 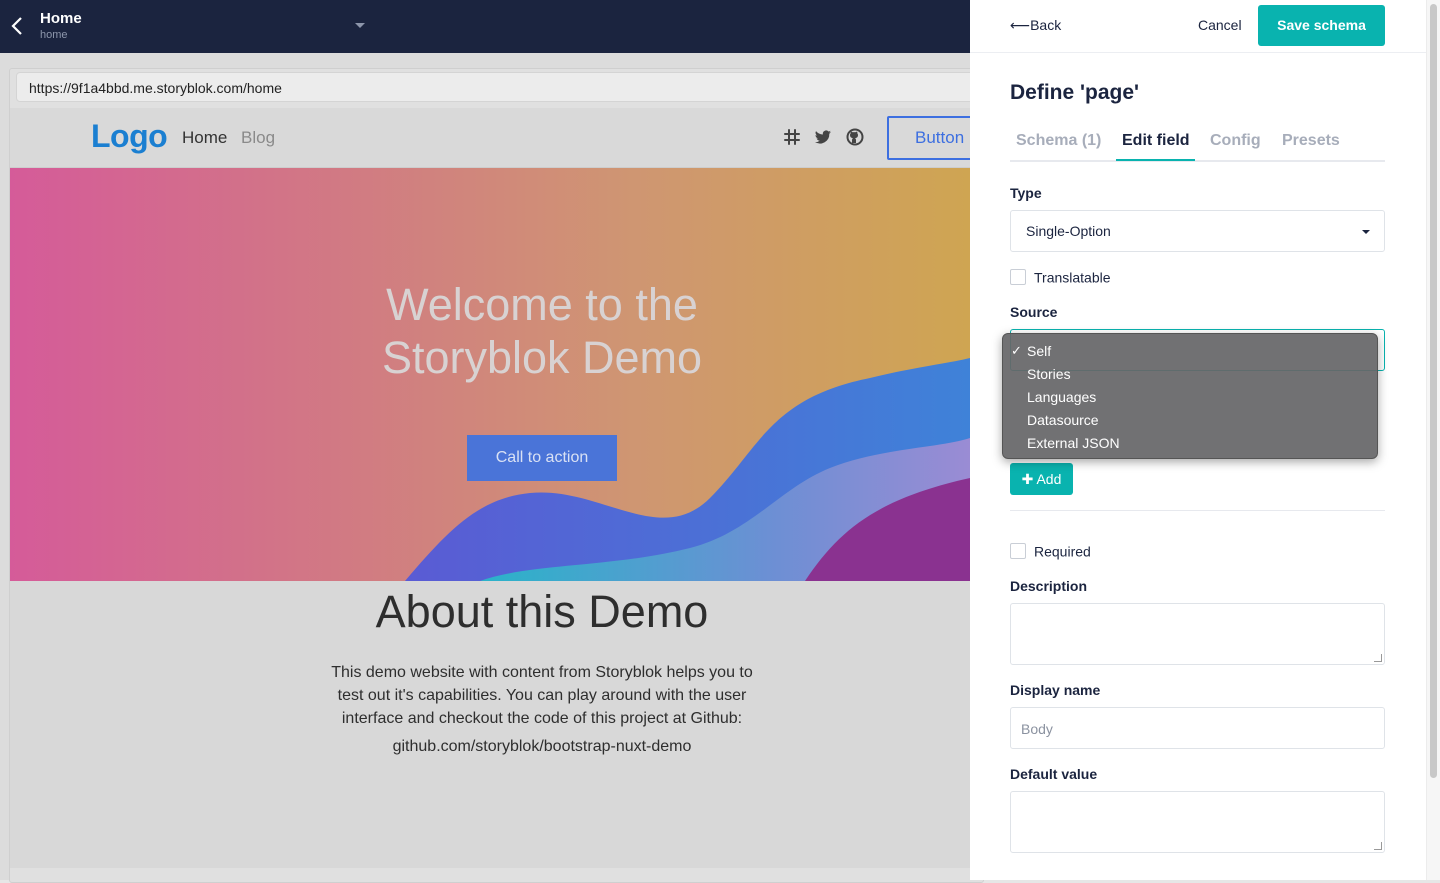 I want to click on option-label: Self, so click(x=1039, y=351).